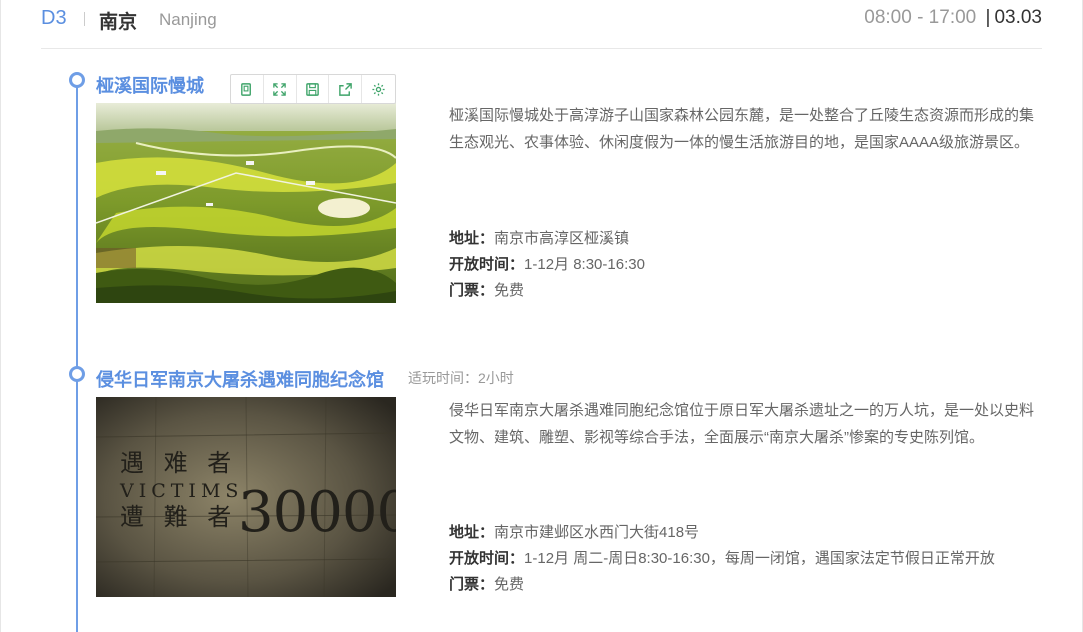 This screenshot has width=1083, height=632. I want to click on yaxi-landscape-image, so click(246, 203).